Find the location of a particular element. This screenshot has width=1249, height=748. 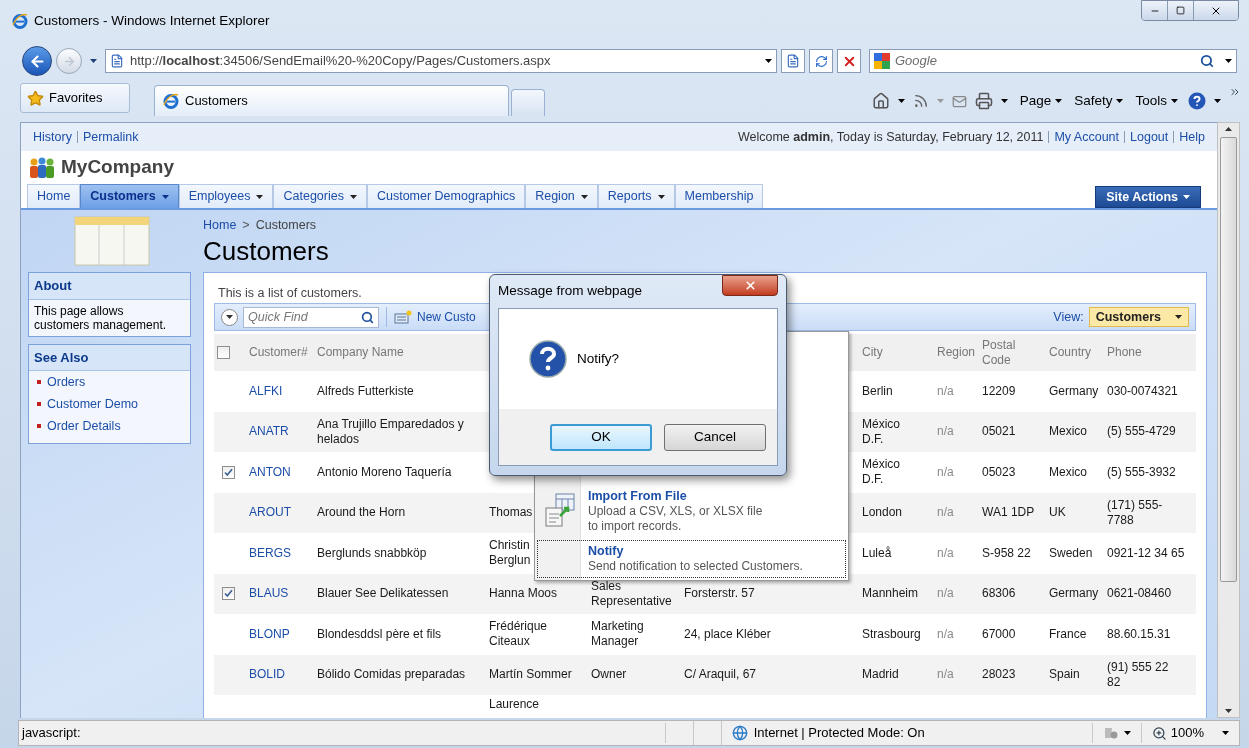

column-header: Customer# is located at coordinates (278, 352).